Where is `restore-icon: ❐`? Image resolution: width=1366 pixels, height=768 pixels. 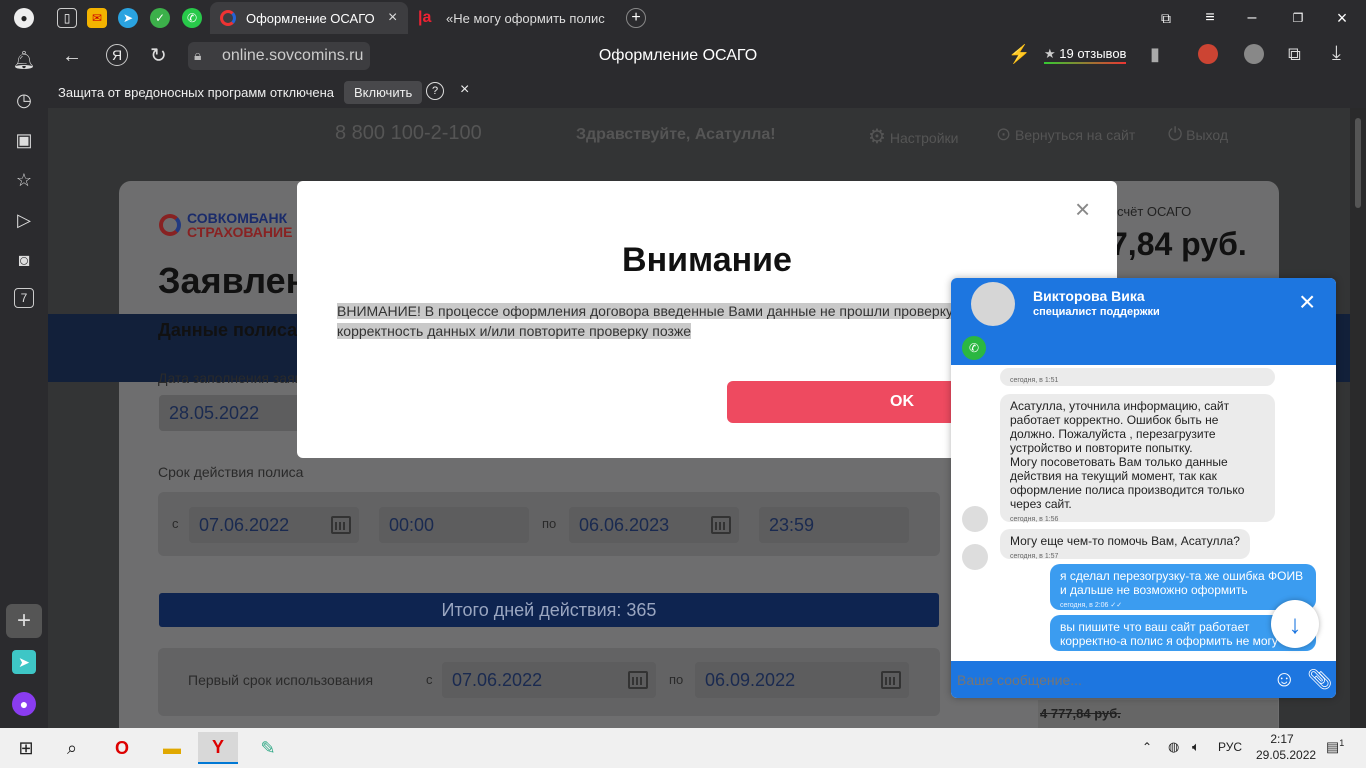
restore-icon: ❐ is located at coordinates (1298, 18).